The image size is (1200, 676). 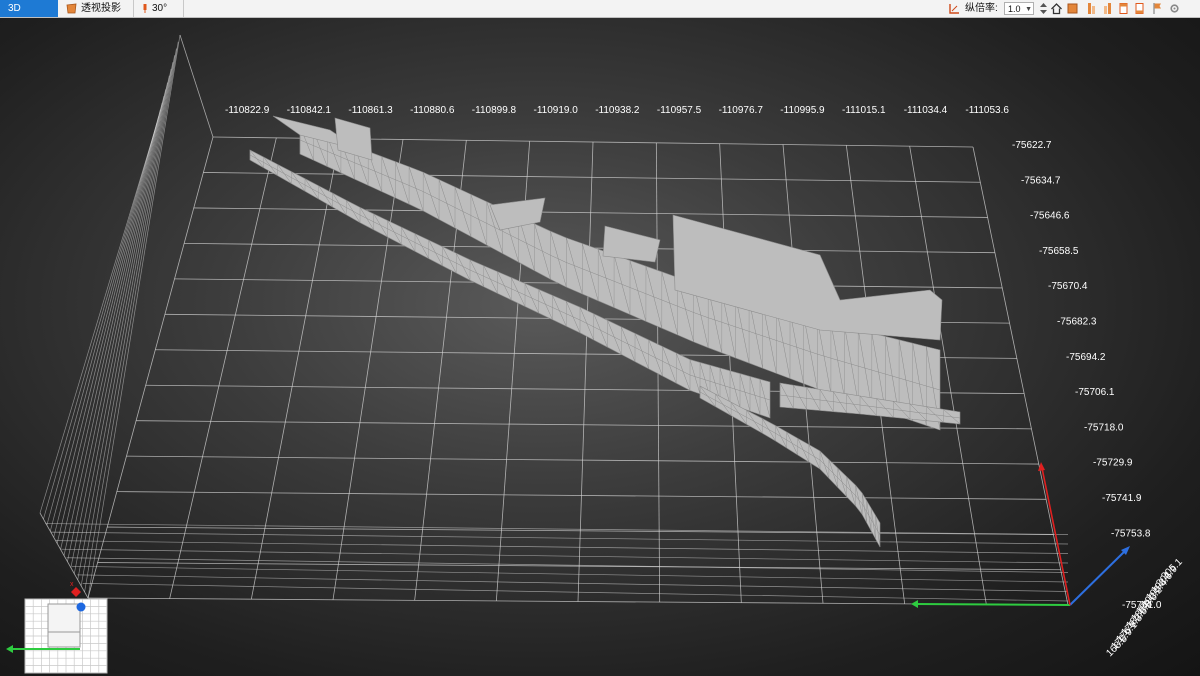 I want to click on x-axis-tick-label: -110861.3, so click(x=370, y=110).